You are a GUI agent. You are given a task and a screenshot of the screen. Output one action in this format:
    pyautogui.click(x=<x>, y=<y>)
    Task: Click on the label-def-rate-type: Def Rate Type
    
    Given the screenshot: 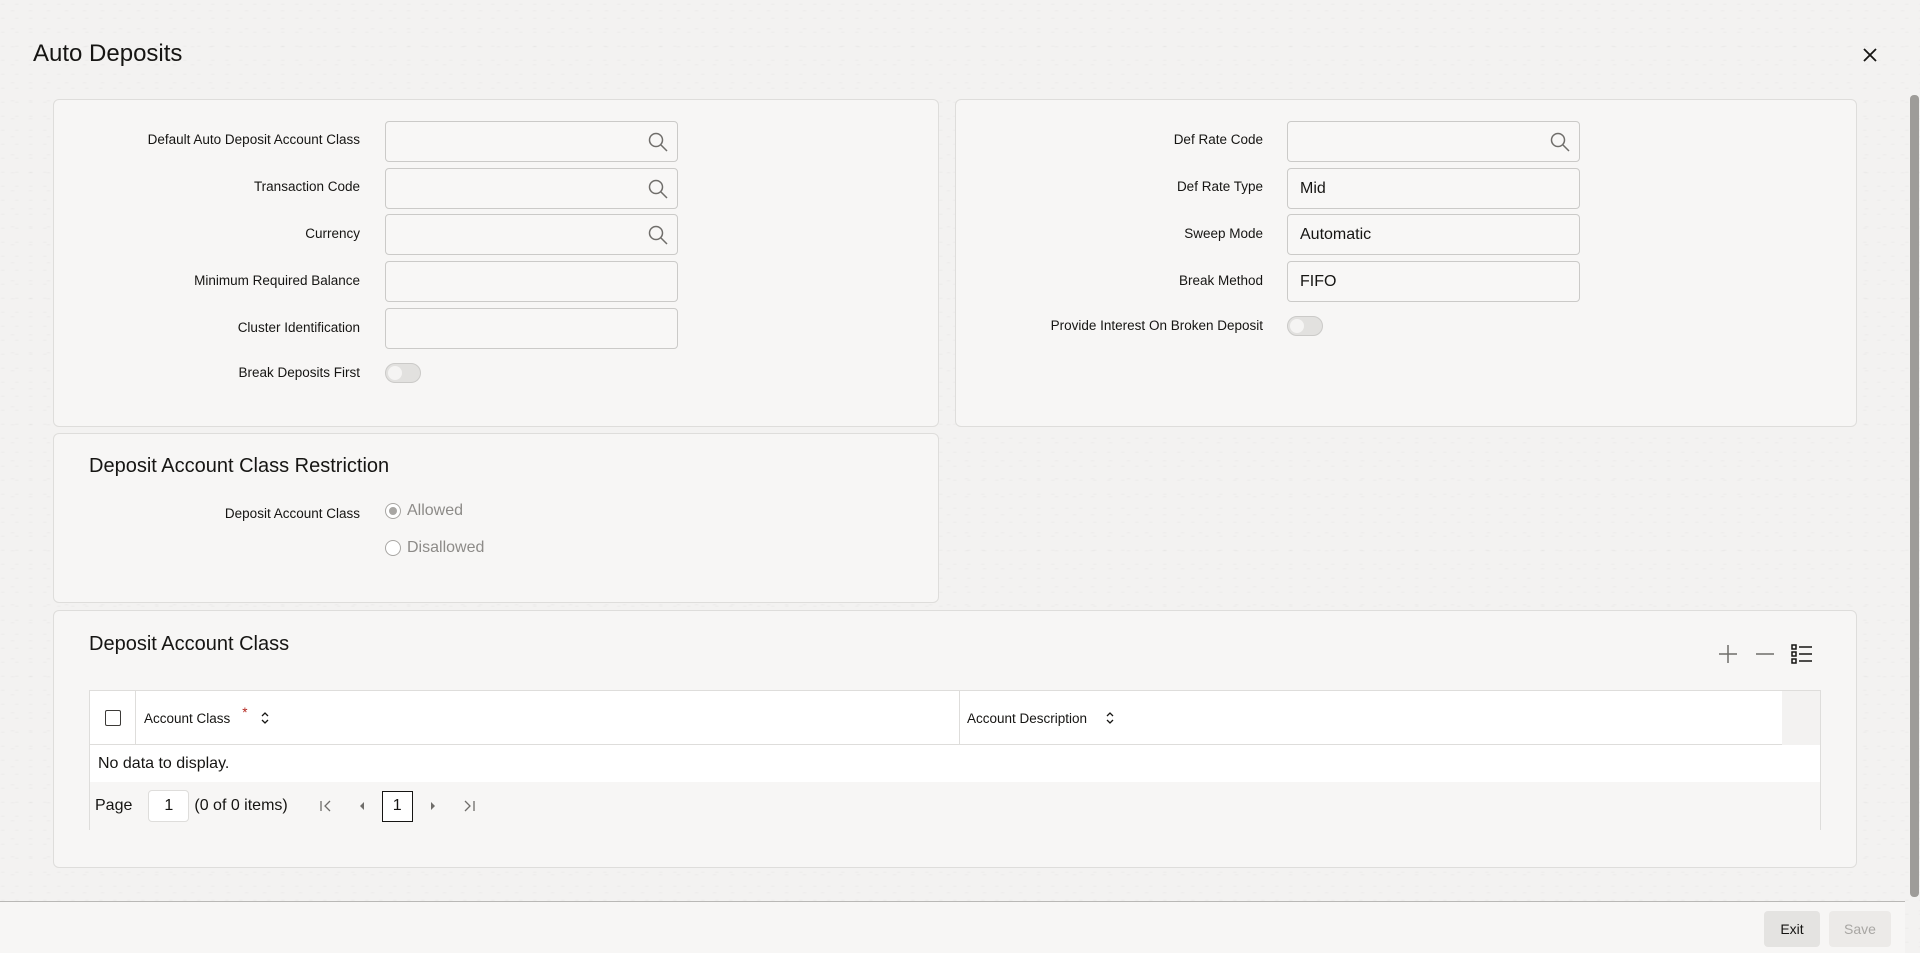 What is the action you would take?
    pyautogui.click(x=1219, y=186)
    